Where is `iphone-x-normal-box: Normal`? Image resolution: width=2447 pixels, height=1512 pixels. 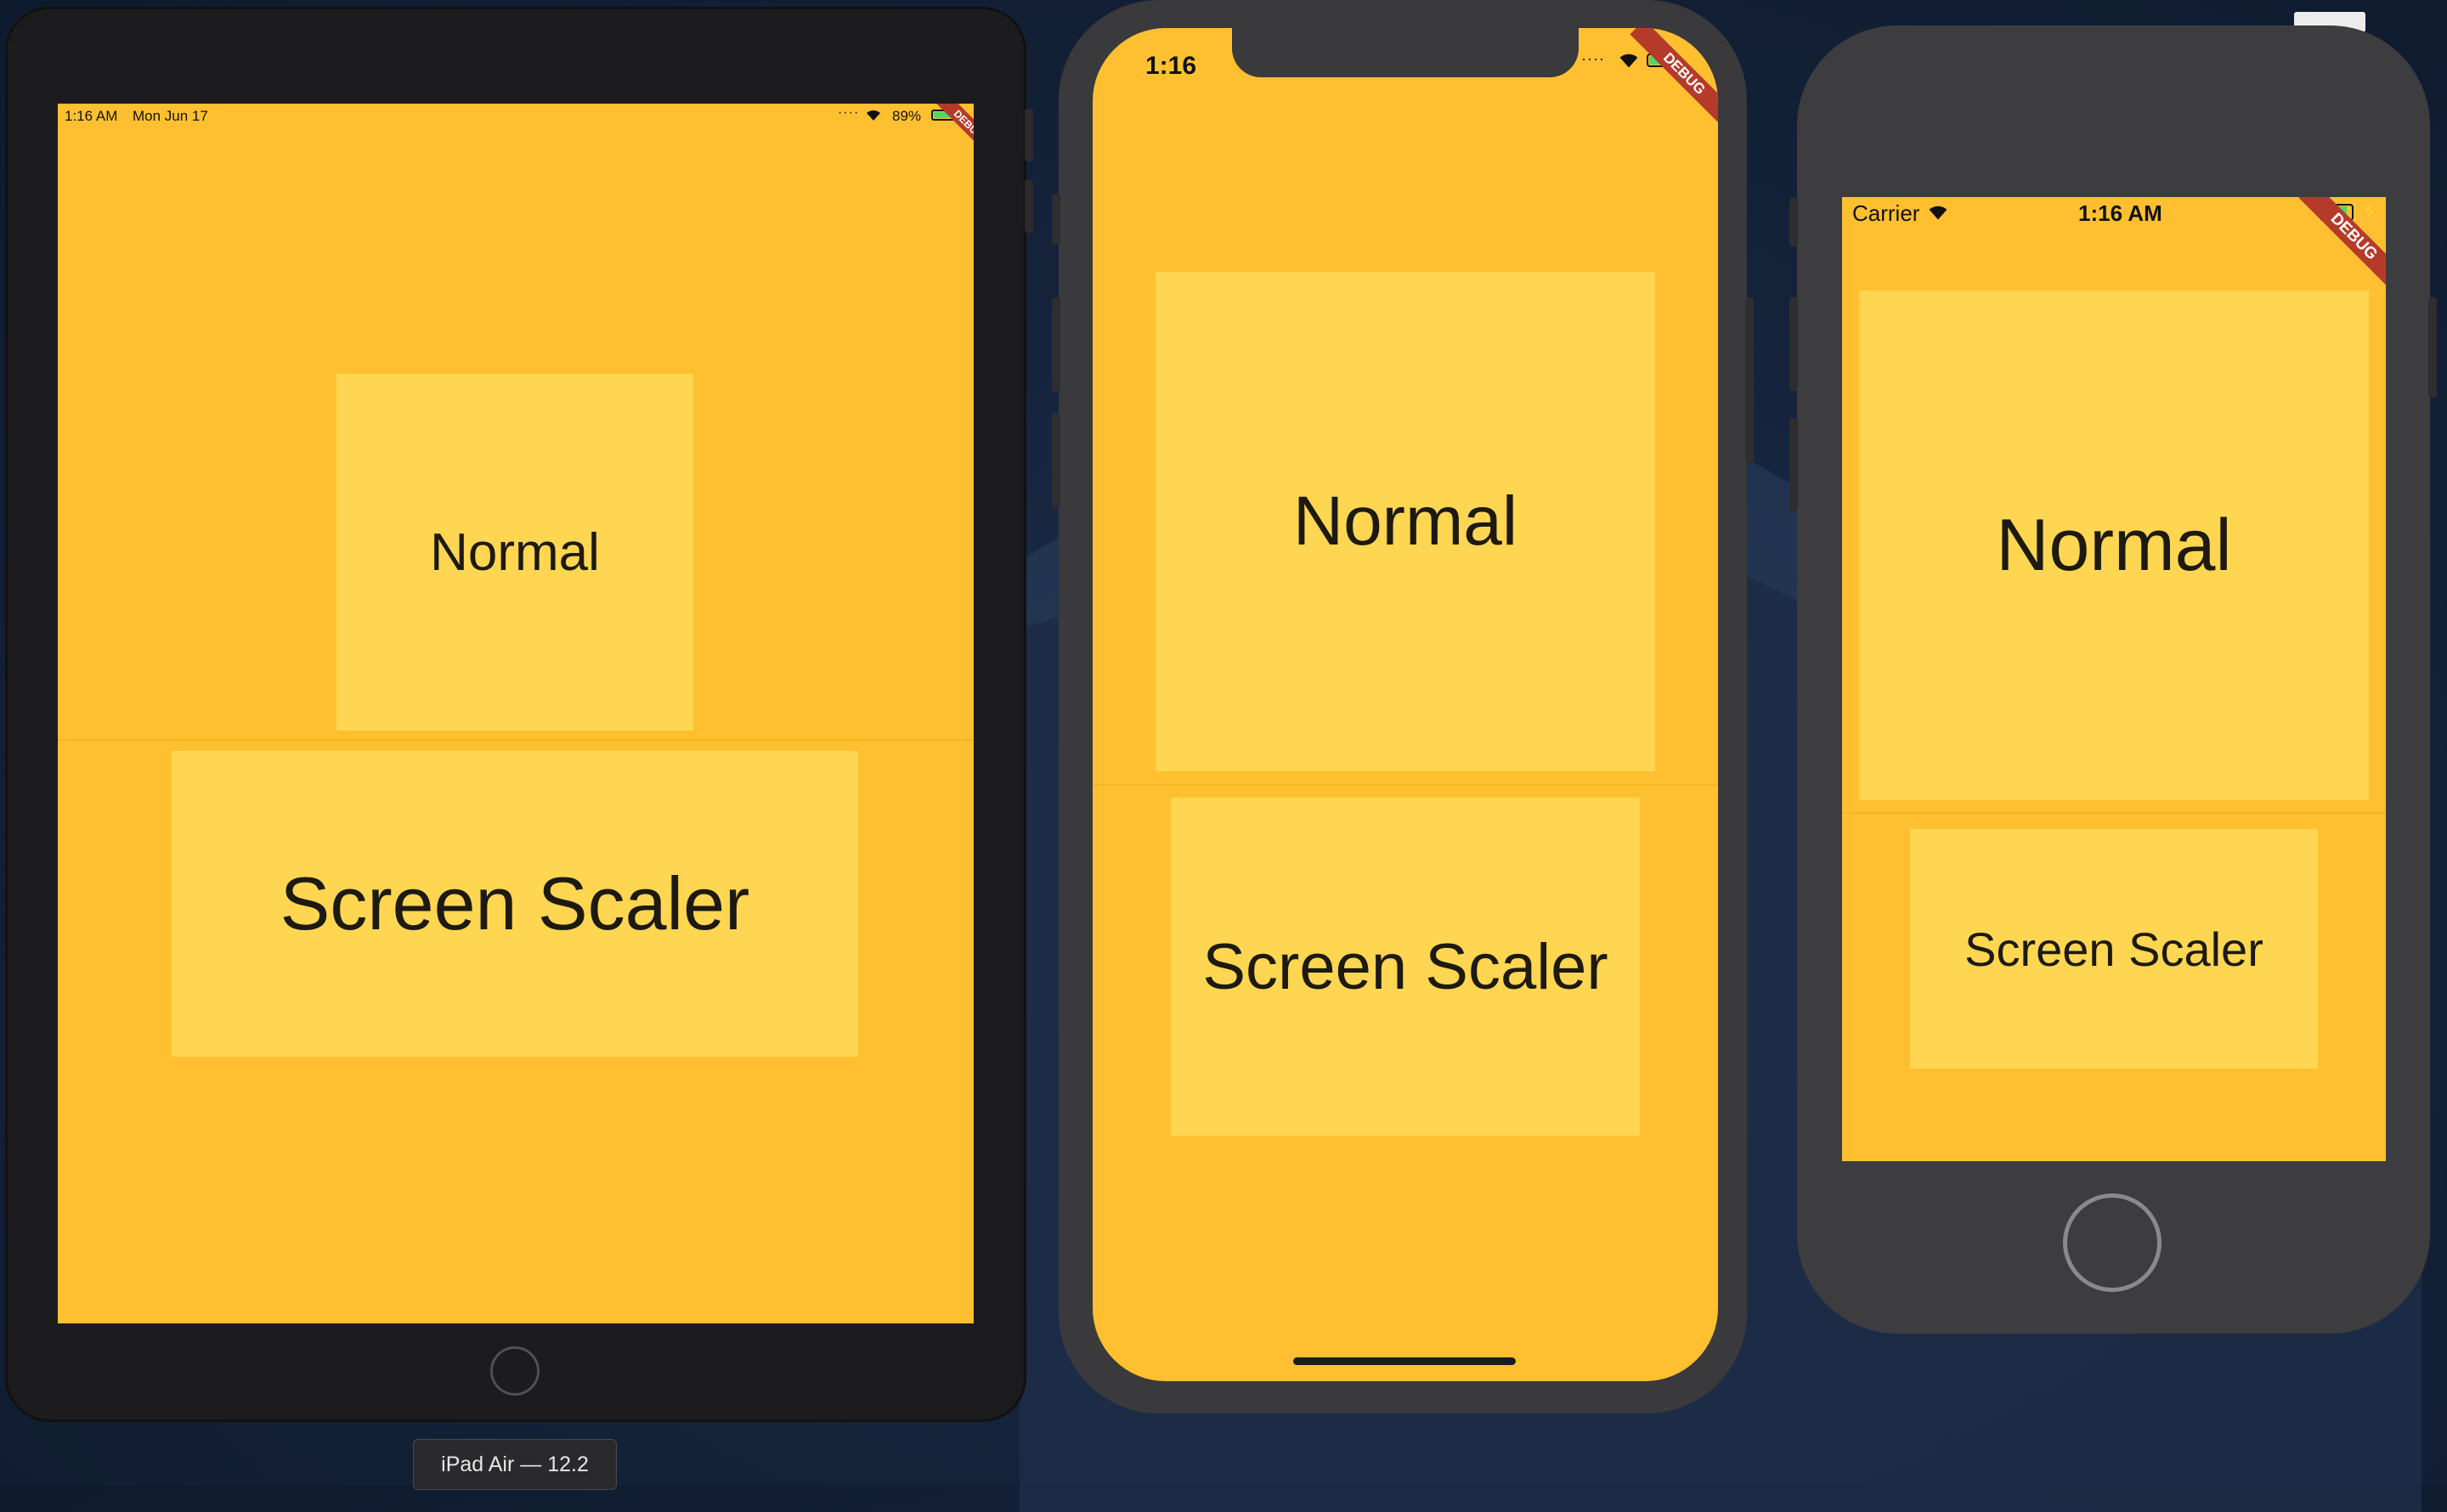 iphone-x-normal-box: Normal is located at coordinates (1405, 521).